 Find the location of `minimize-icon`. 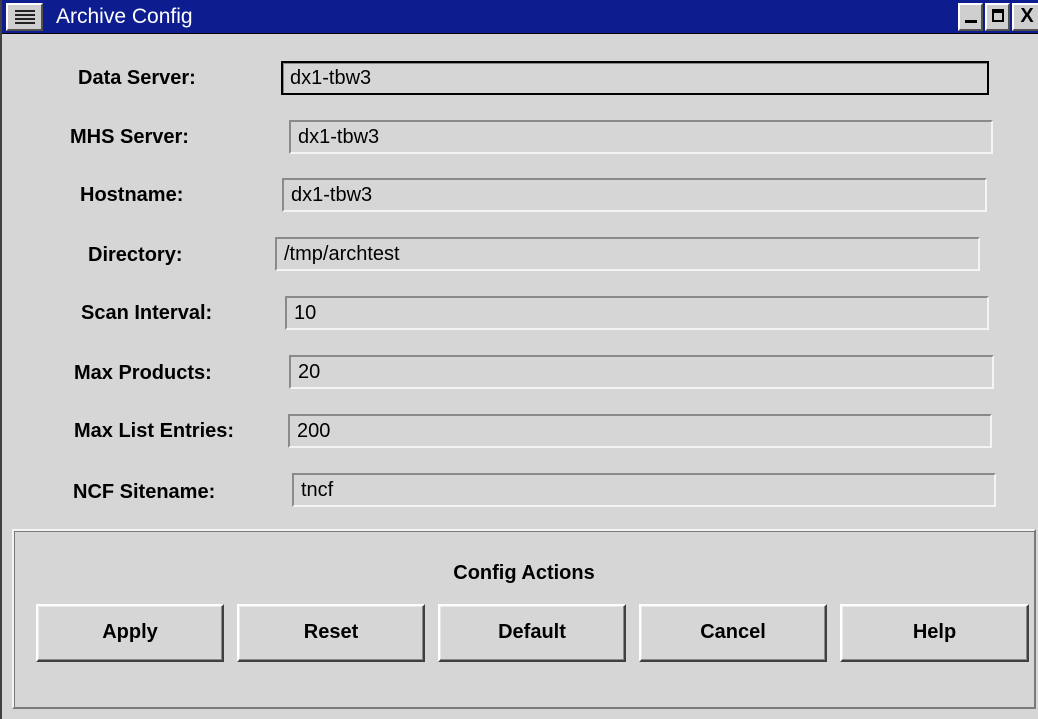

minimize-icon is located at coordinates (970, 17).